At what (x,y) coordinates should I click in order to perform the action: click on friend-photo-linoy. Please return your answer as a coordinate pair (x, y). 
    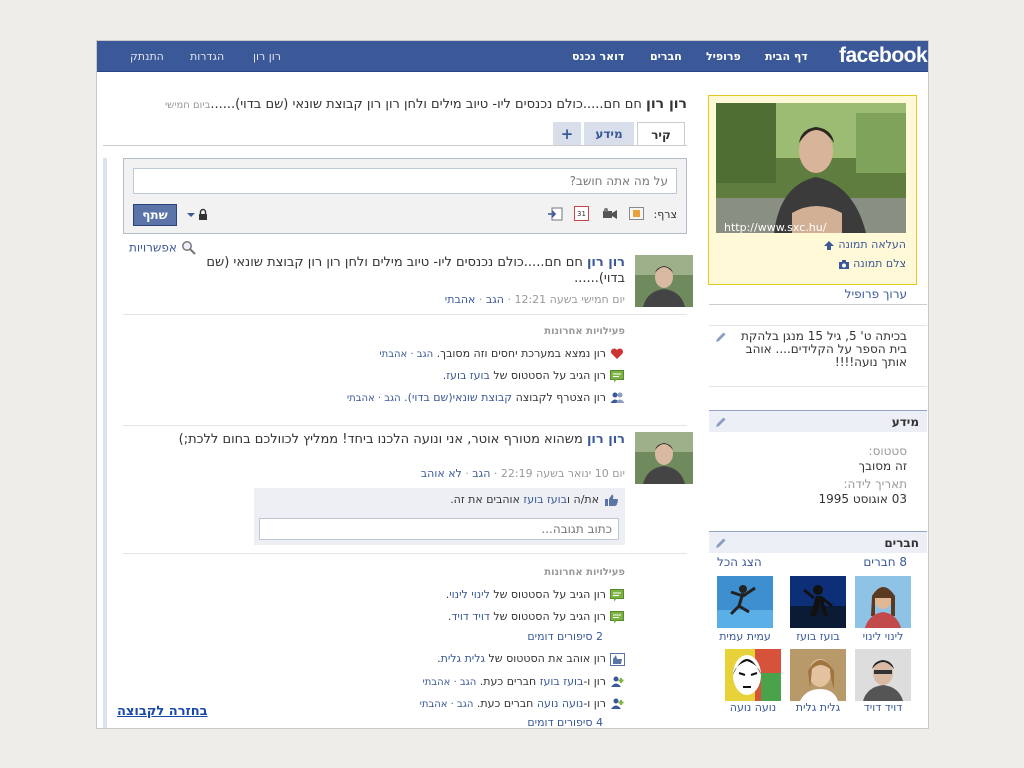
    Looking at the image, I should click on (883, 602).